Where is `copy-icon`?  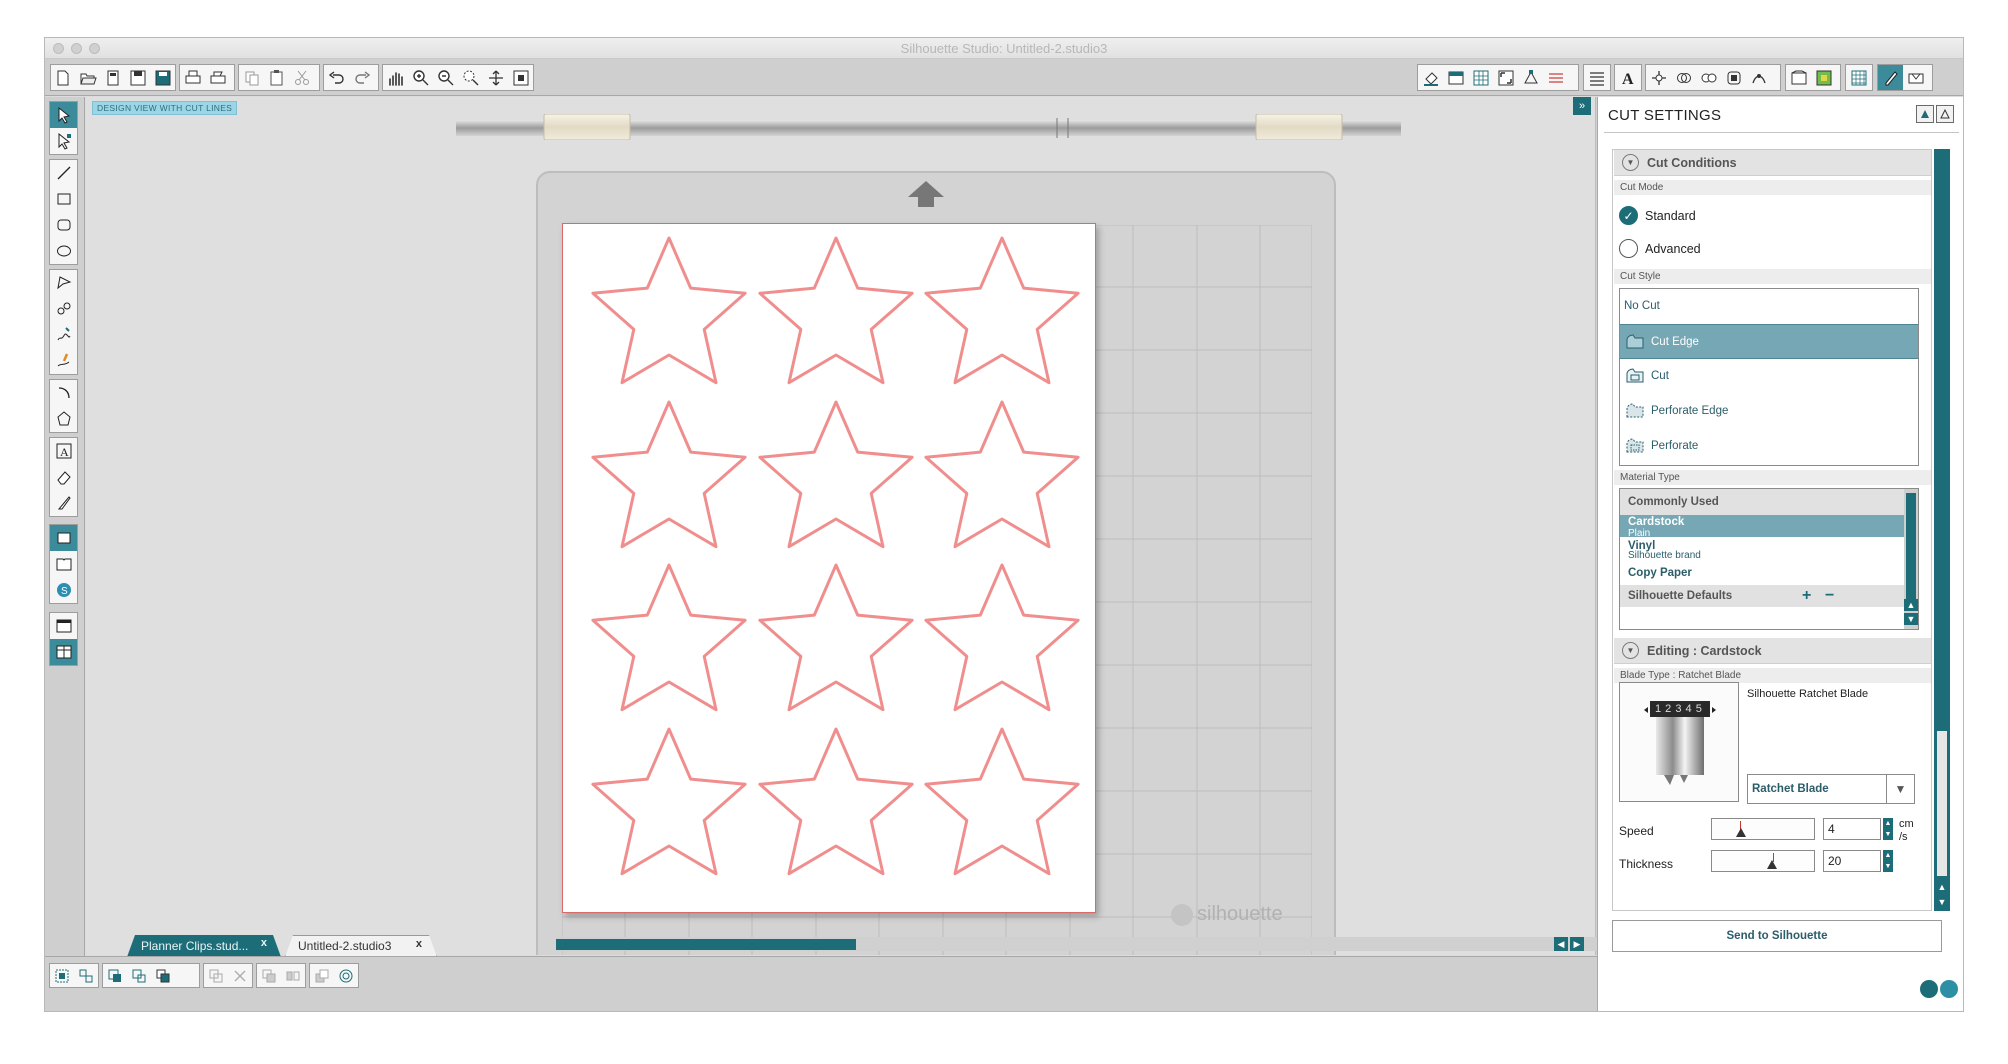 copy-icon is located at coordinates (251, 77).